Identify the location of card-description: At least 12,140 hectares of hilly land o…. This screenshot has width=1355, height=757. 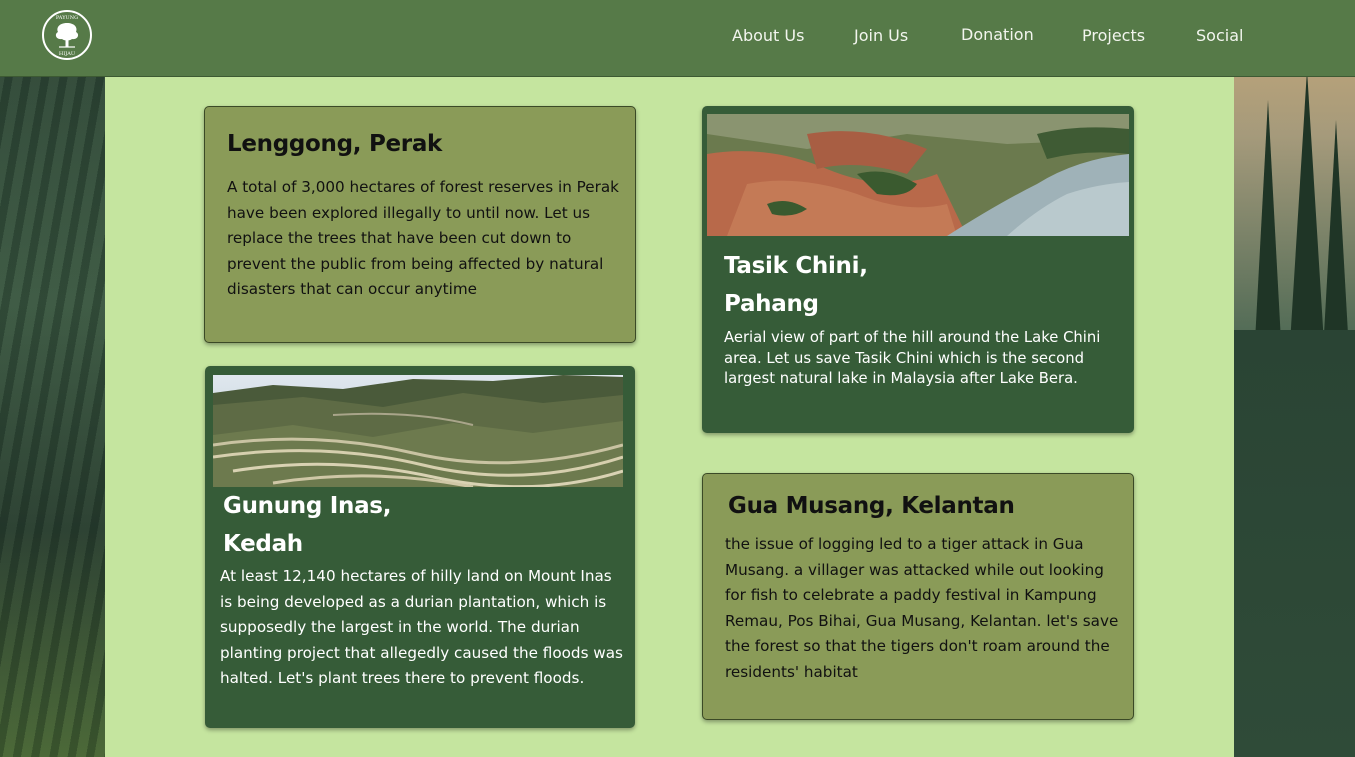
(421, 627).